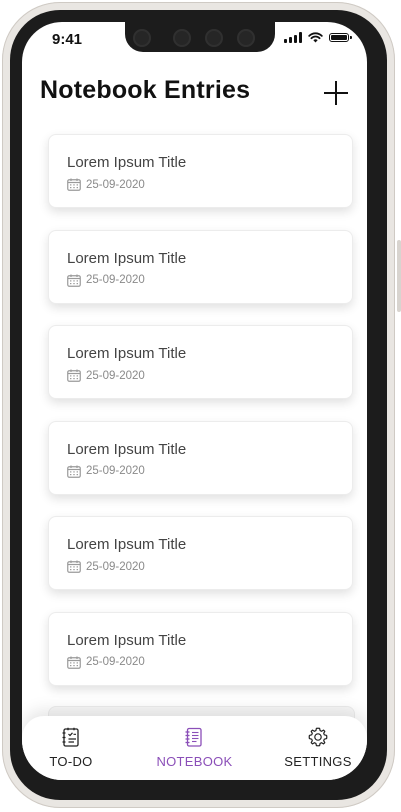  Describe the element at coordinates (67, 39) in the screenshot. I see `status-time: 9:41` at that location.